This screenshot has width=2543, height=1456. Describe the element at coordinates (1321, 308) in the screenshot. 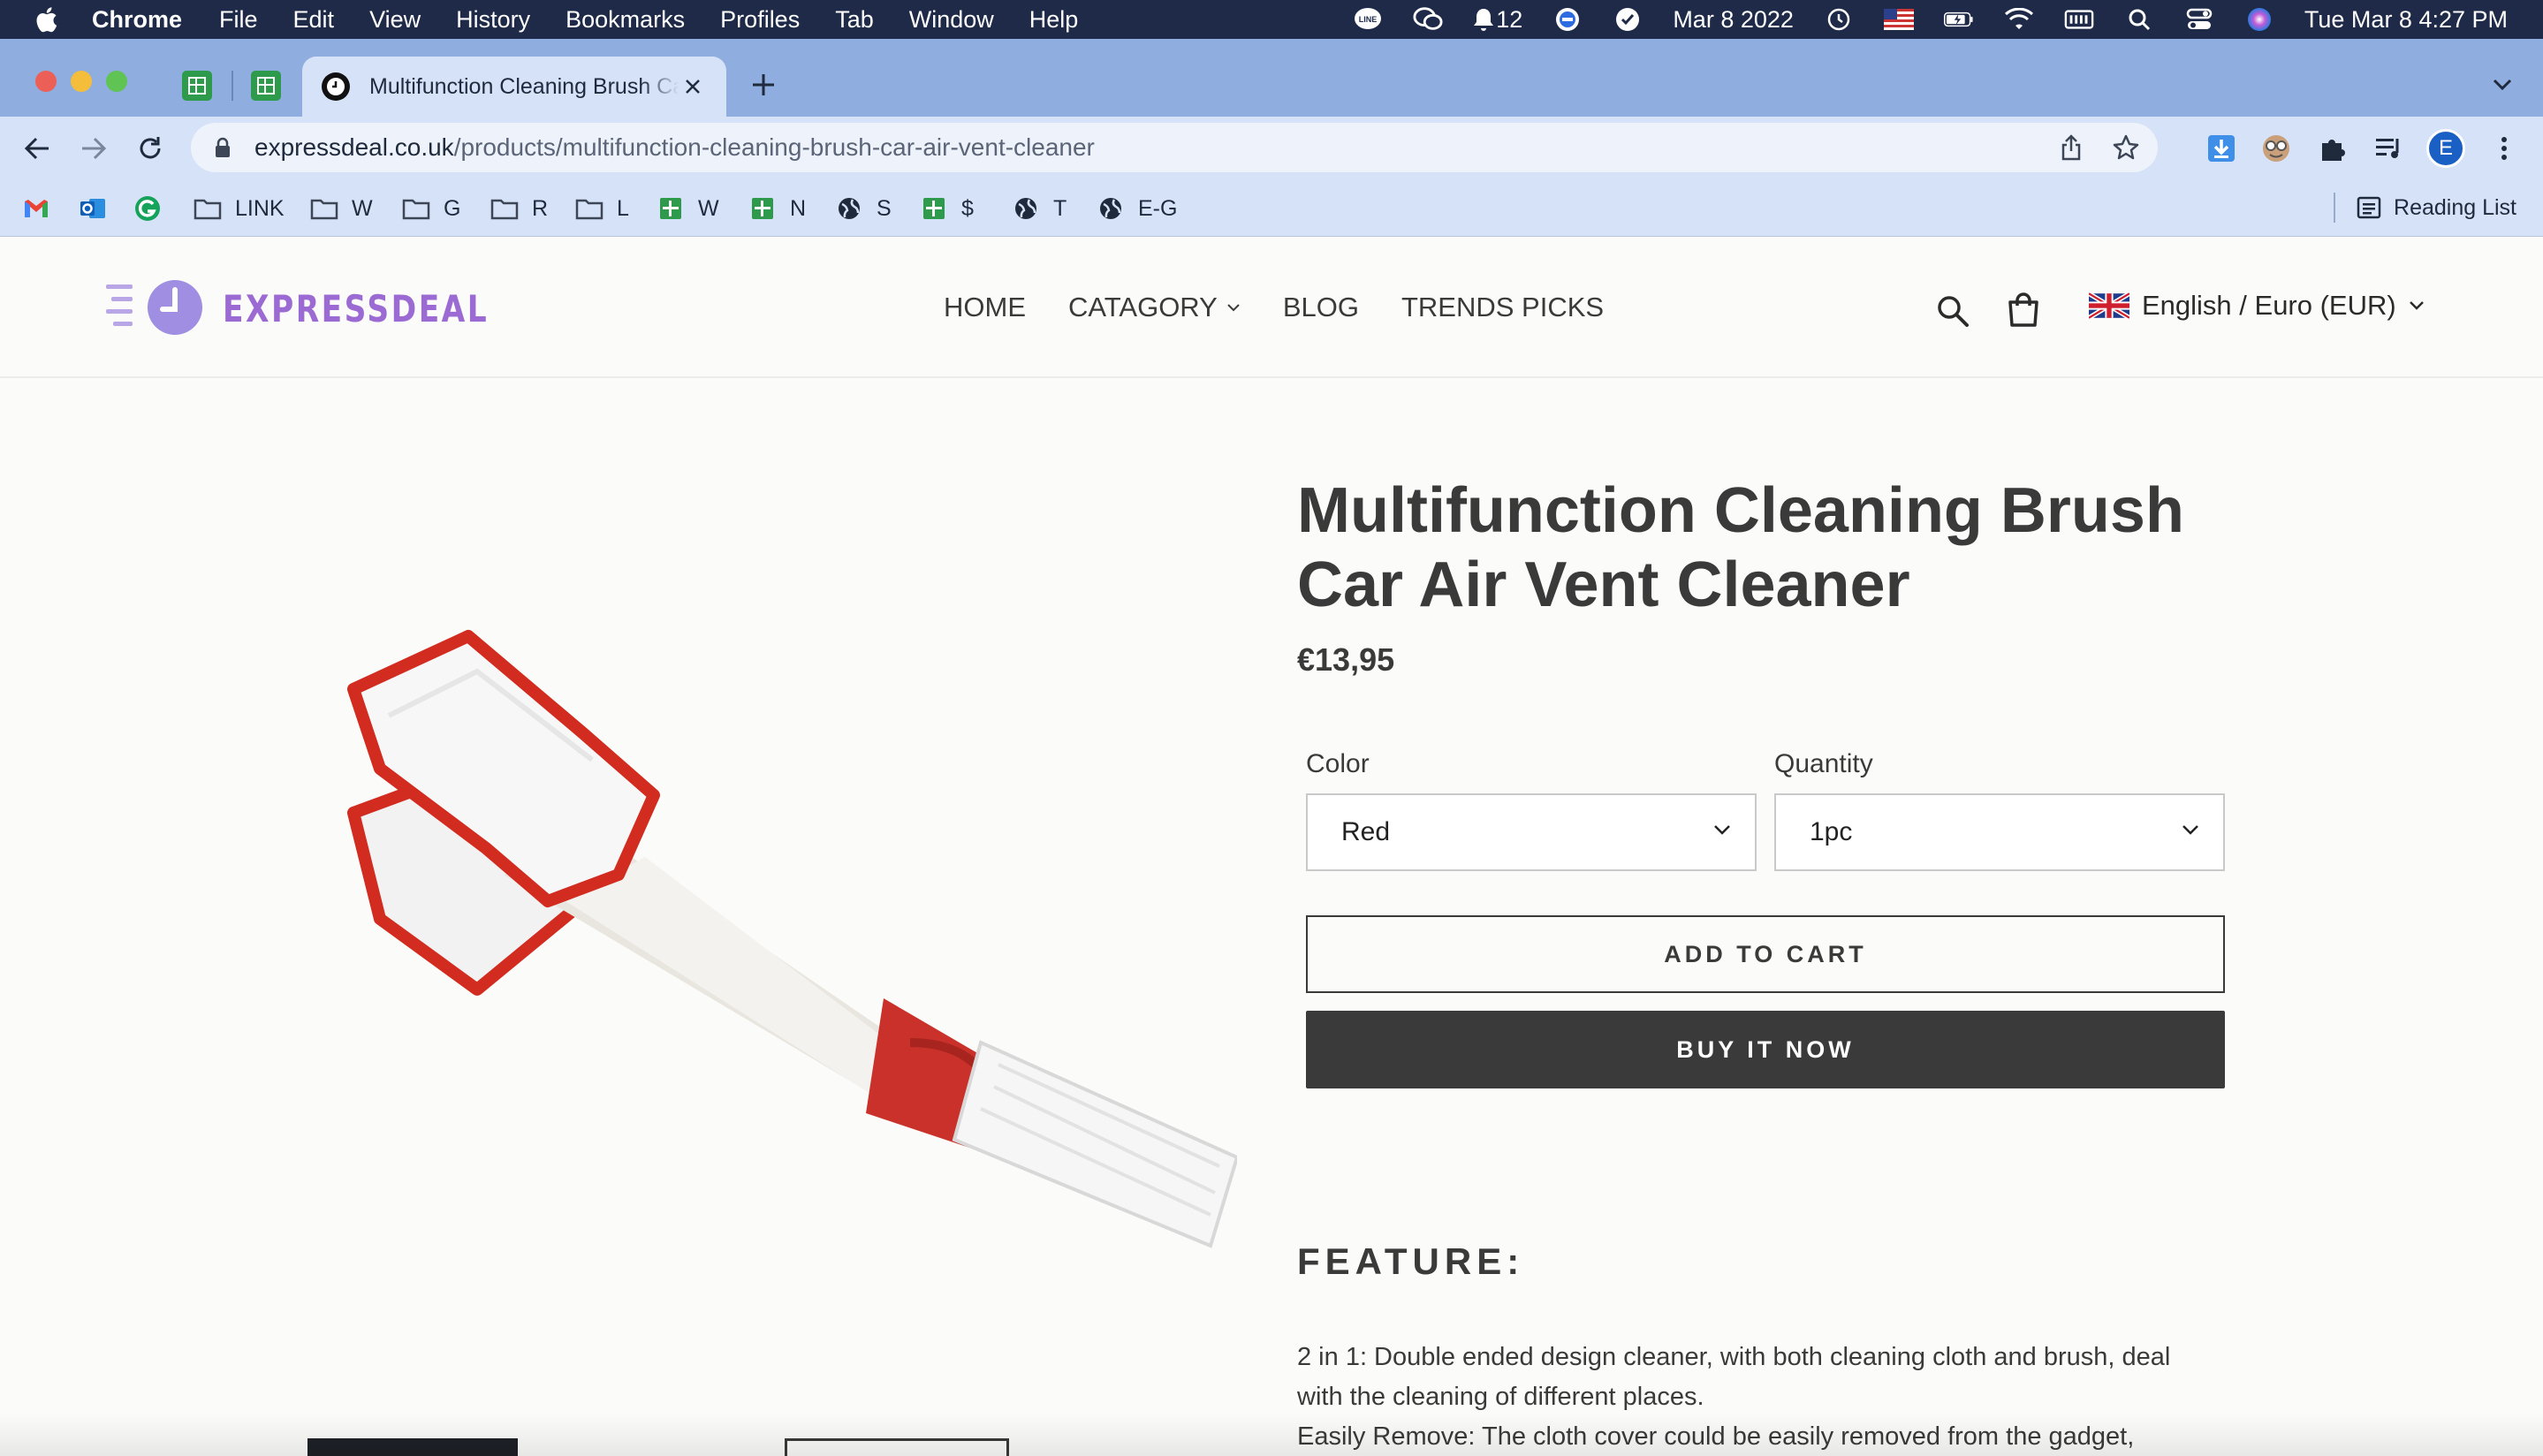

I see `nav-blog: BLOG` at that location.